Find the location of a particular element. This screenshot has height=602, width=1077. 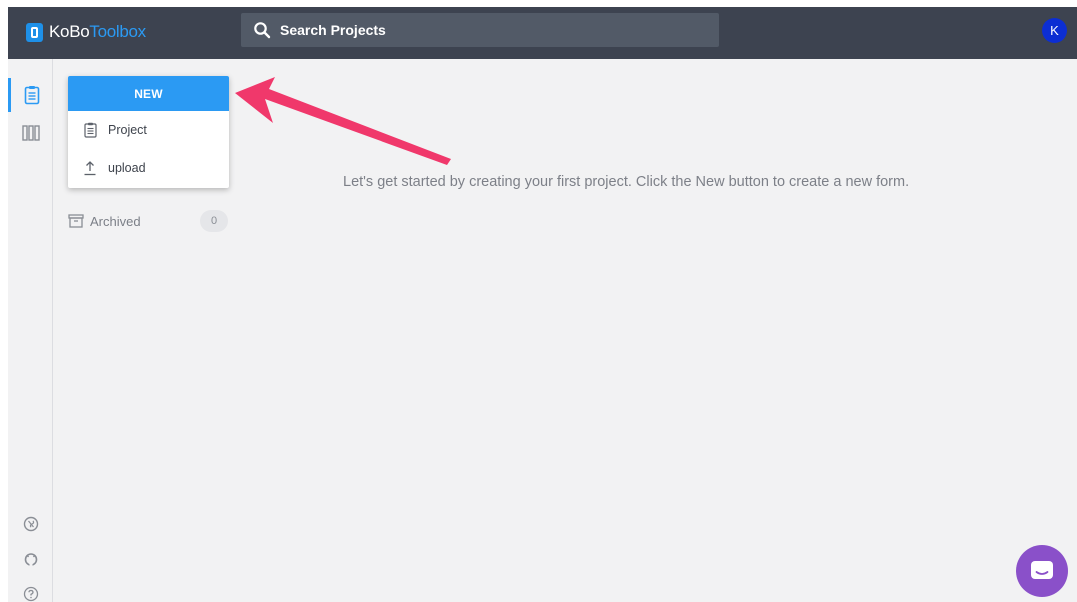

github-icon is located at coordinates (30, 559).